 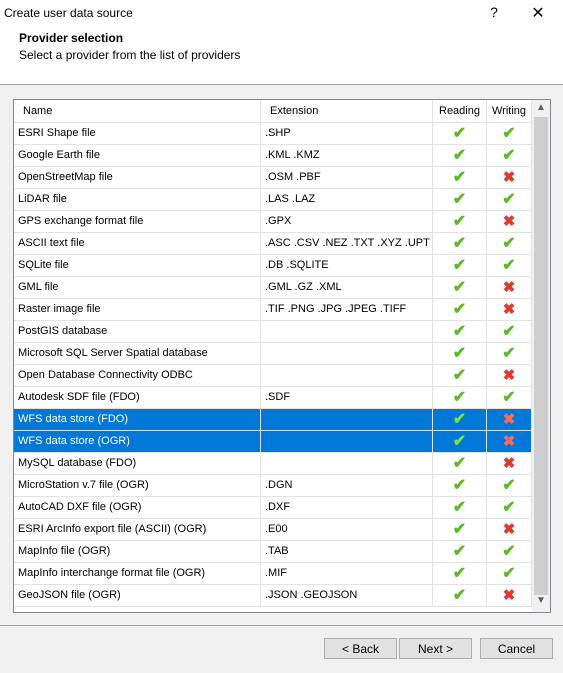 What do you see at coordinates (137, 309) in the screenshot?
I see `provider-name-cell: Raster image file` at bounding box center [137, 309].